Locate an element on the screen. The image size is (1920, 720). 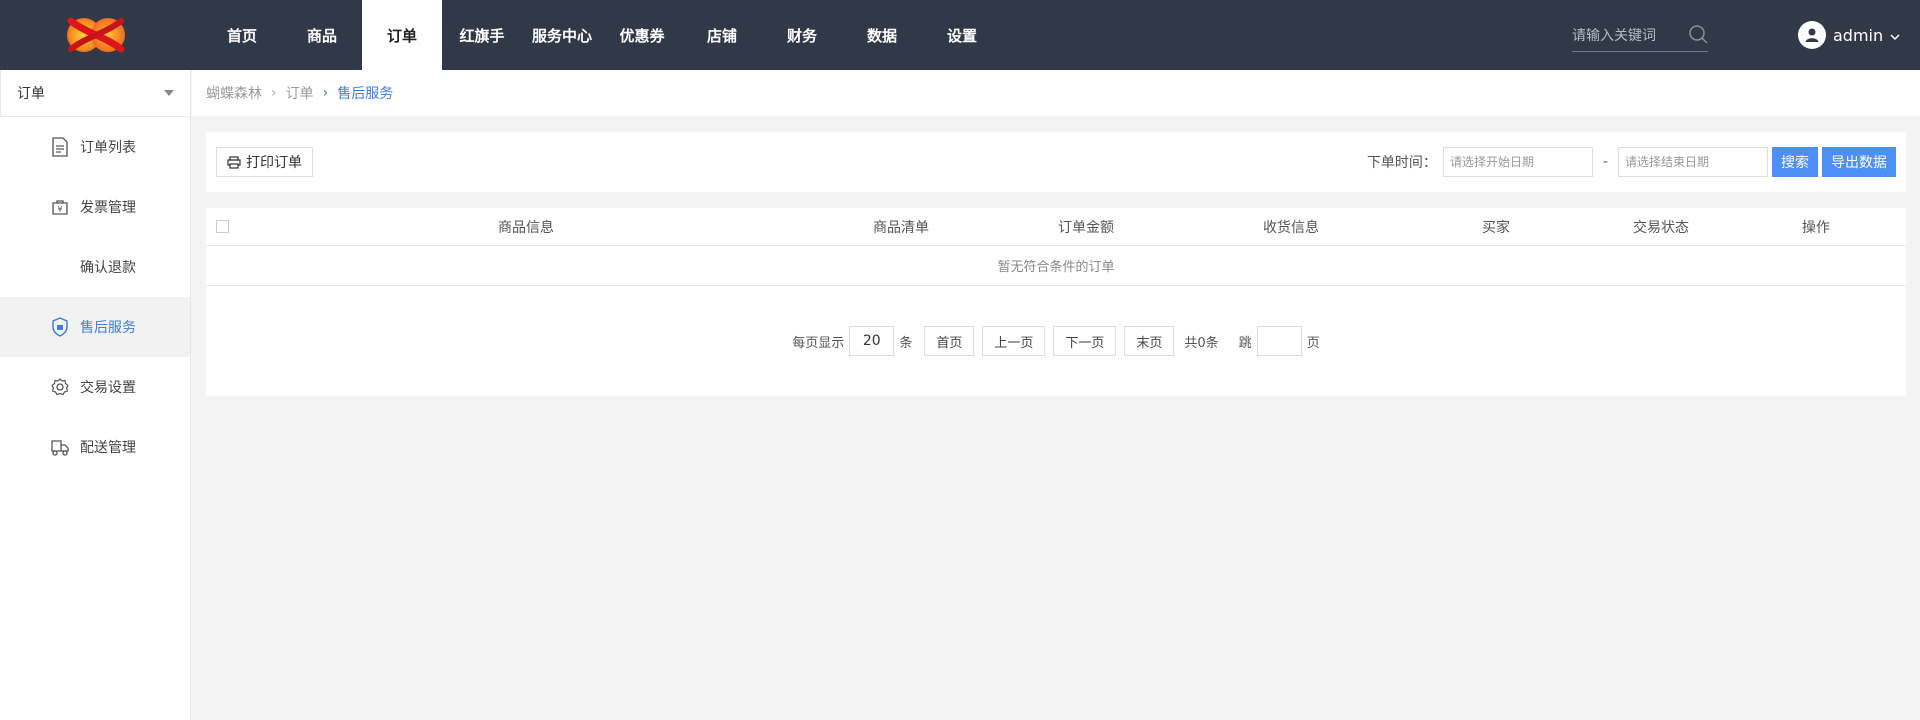
printer-icon is located at coordinates (234, 162).